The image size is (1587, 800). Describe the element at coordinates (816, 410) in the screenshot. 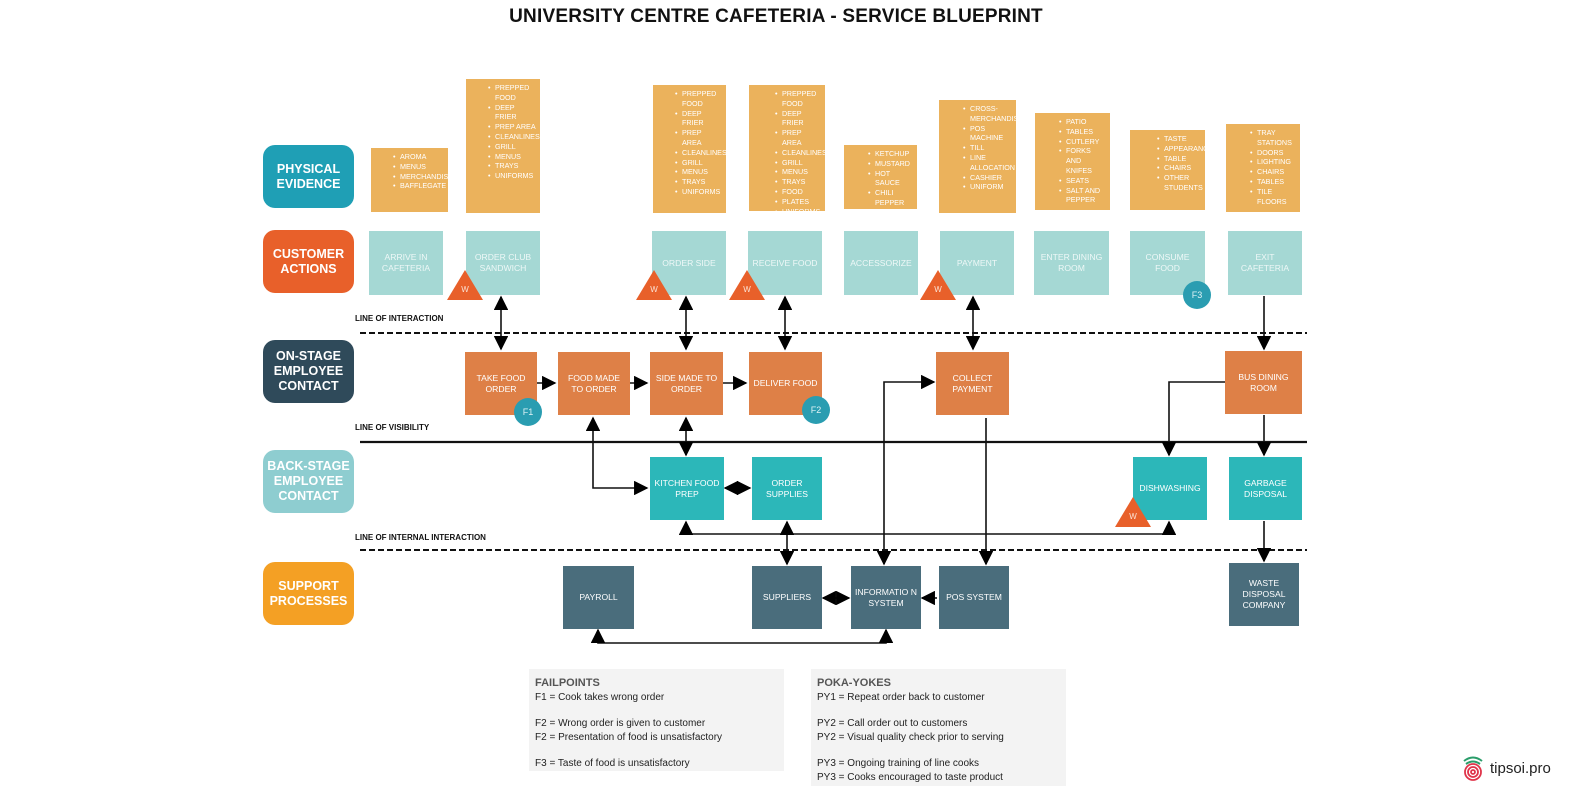

I see `failpoint-f2: F2` at that location.